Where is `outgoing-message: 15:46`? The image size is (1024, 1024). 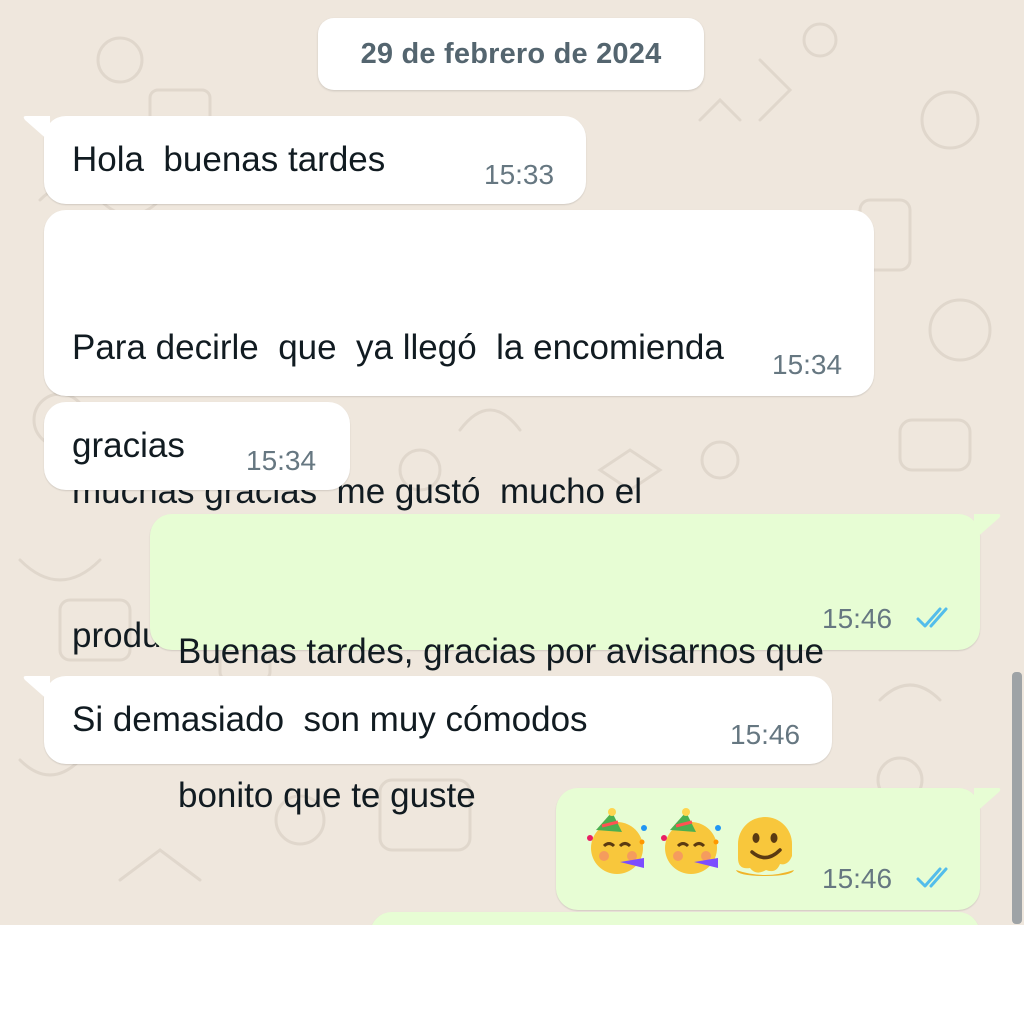
outgoing-message: 15:46 is located at coordinates (778, 849).